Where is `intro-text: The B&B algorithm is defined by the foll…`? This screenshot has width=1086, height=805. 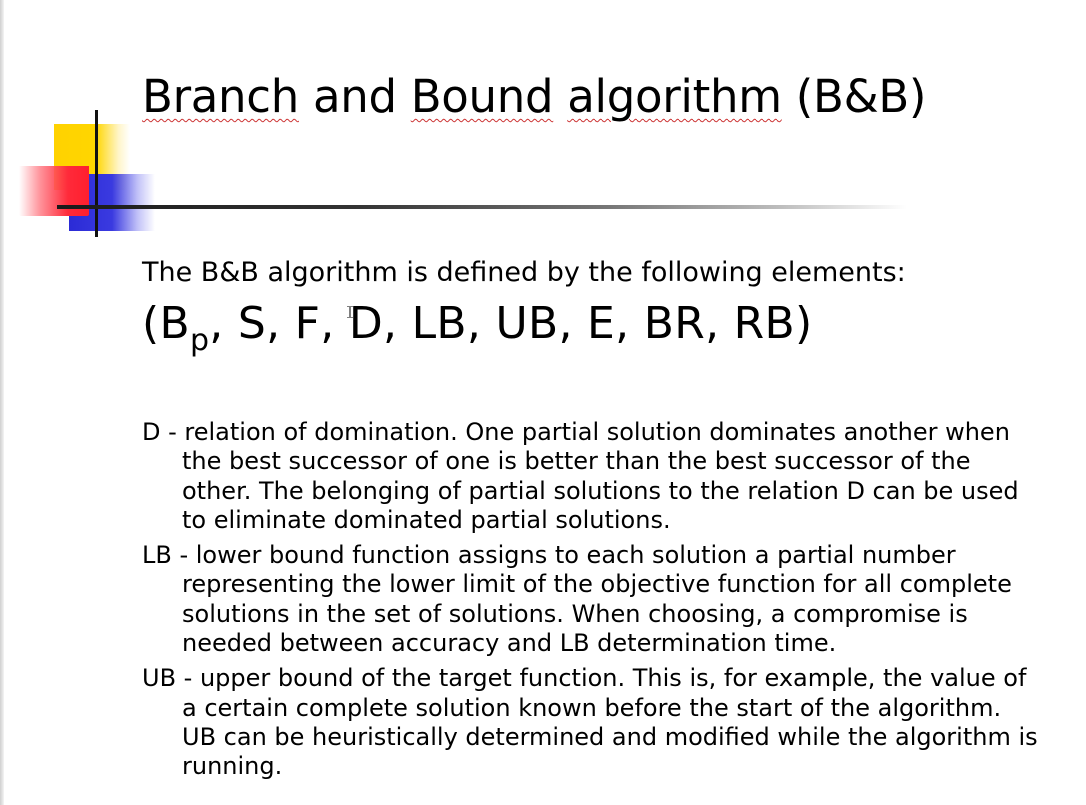
intro-text: The B&B algorithm is defined by the foll… is located at coordinates (524, 273).